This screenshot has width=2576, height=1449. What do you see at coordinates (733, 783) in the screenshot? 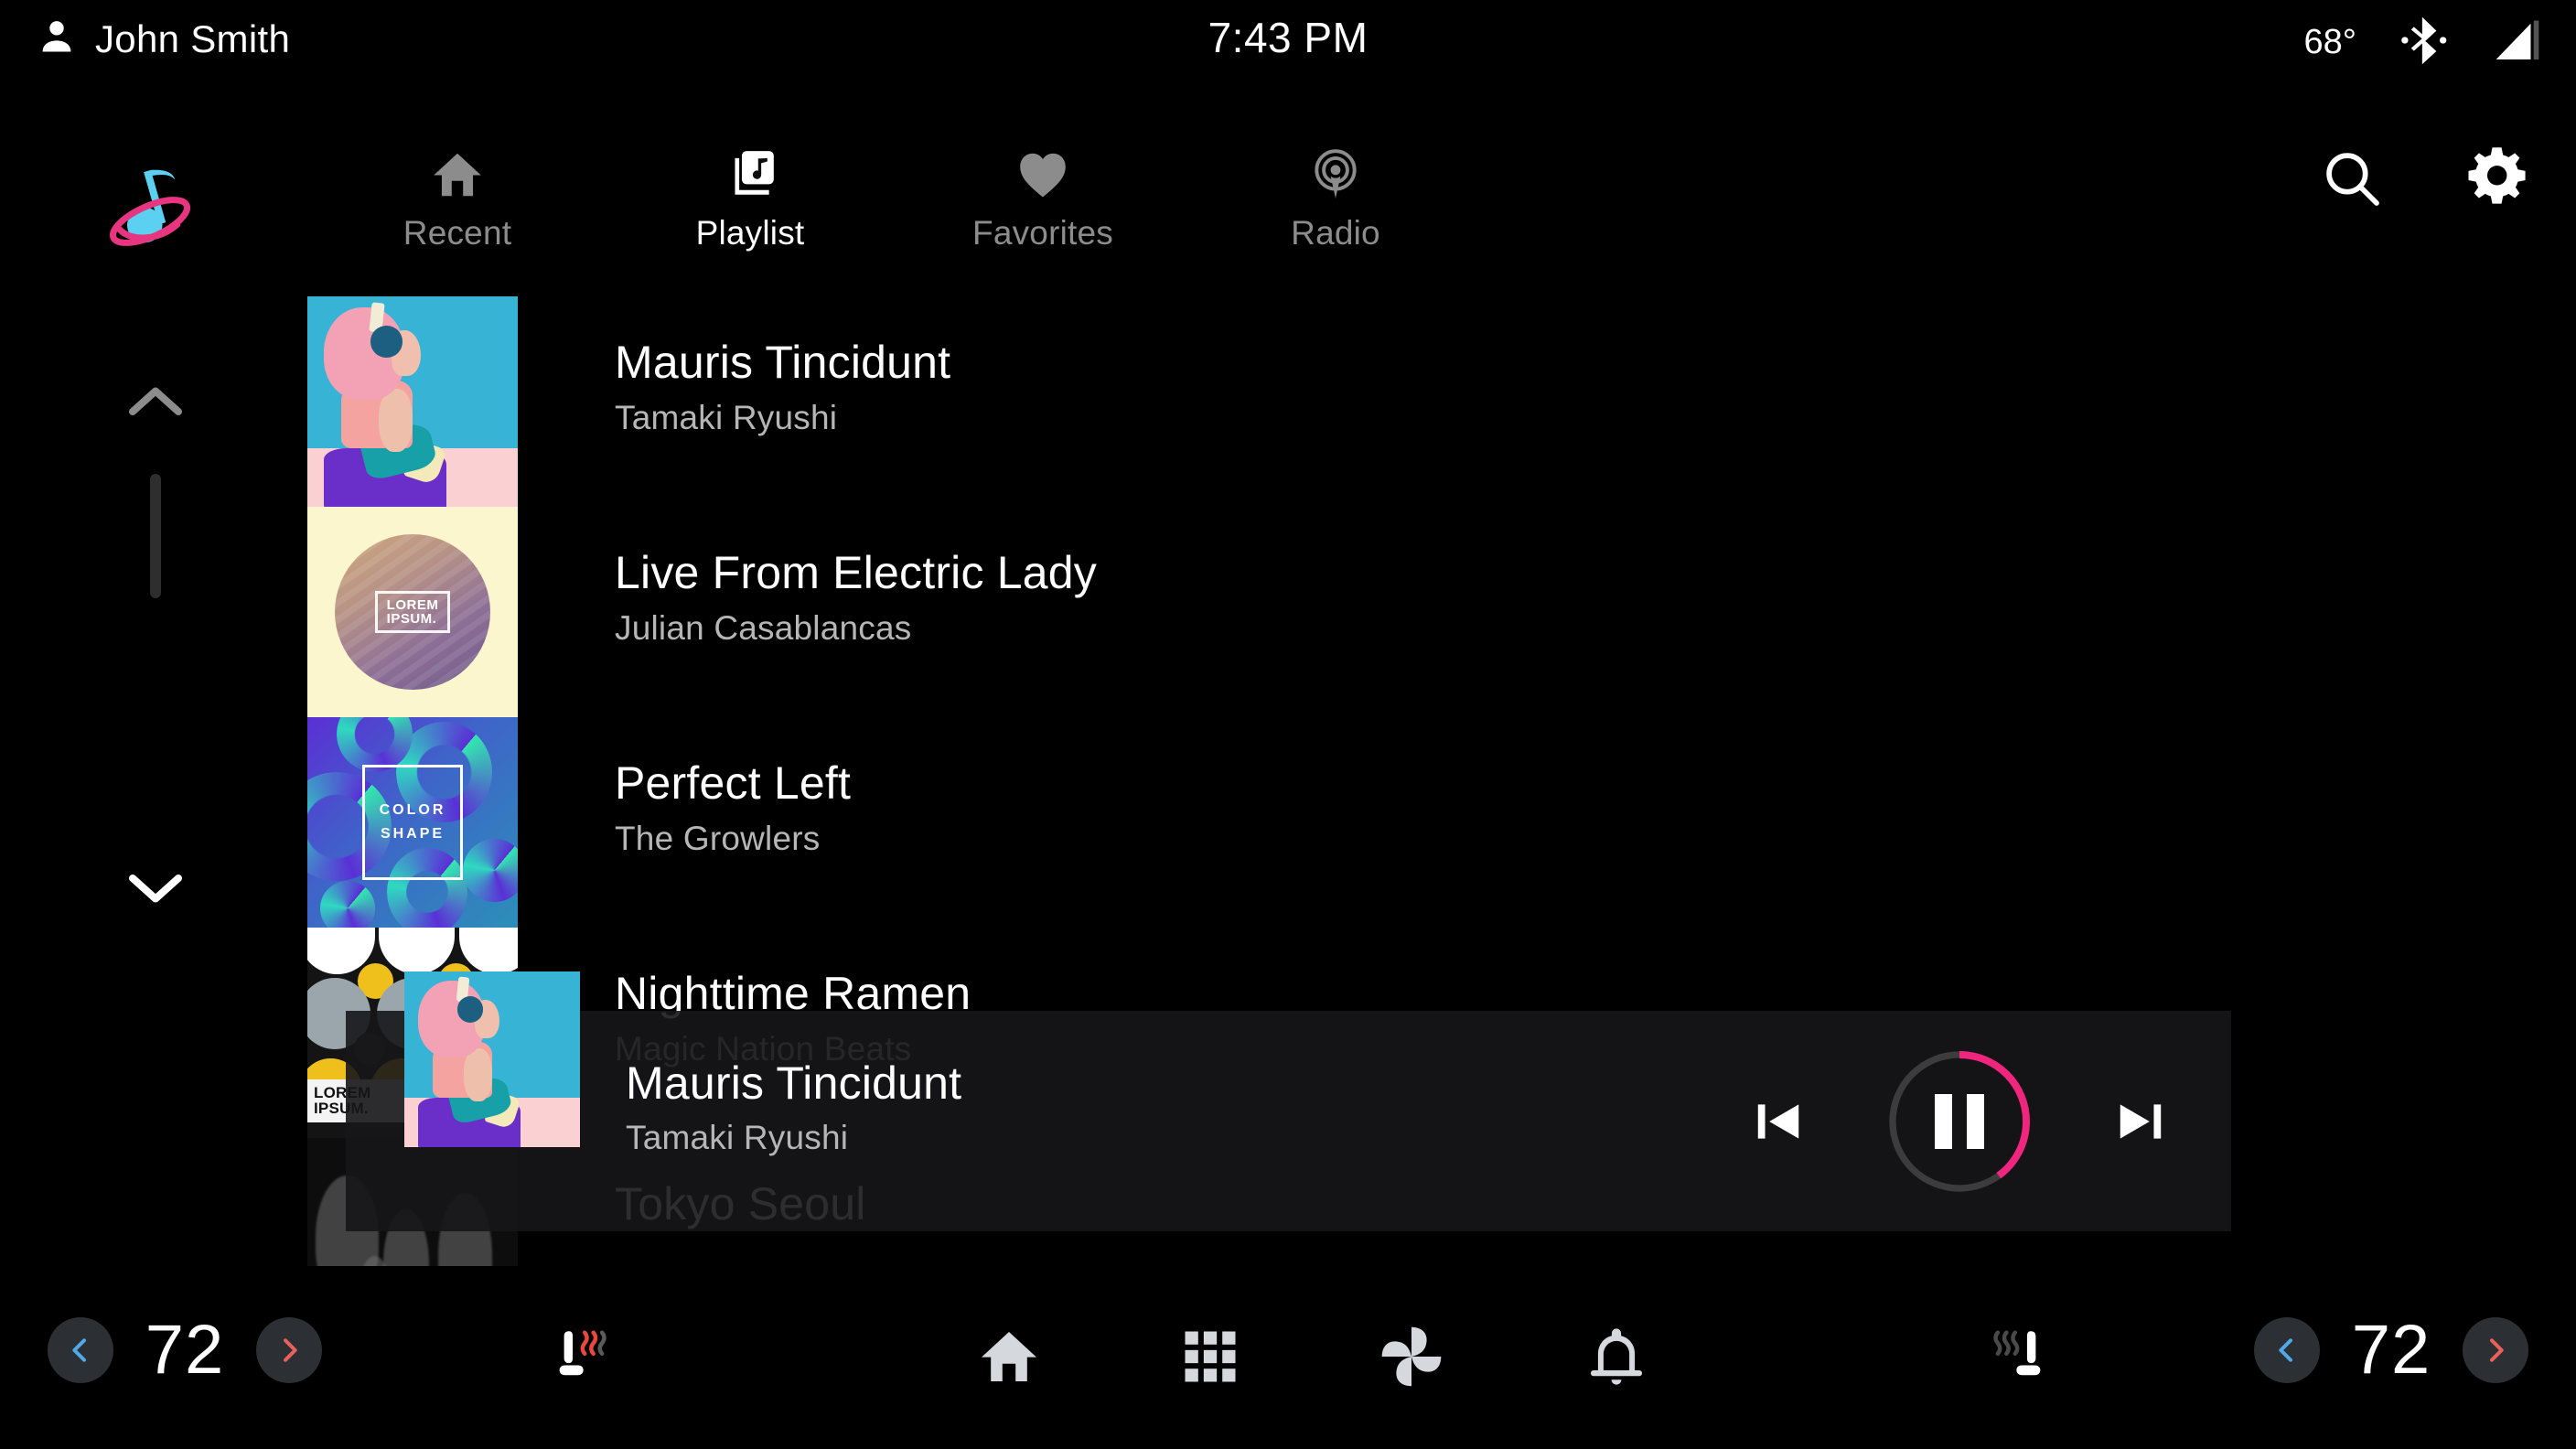
I see `track-title: Perfect Left` at bounding box center [733, 783].